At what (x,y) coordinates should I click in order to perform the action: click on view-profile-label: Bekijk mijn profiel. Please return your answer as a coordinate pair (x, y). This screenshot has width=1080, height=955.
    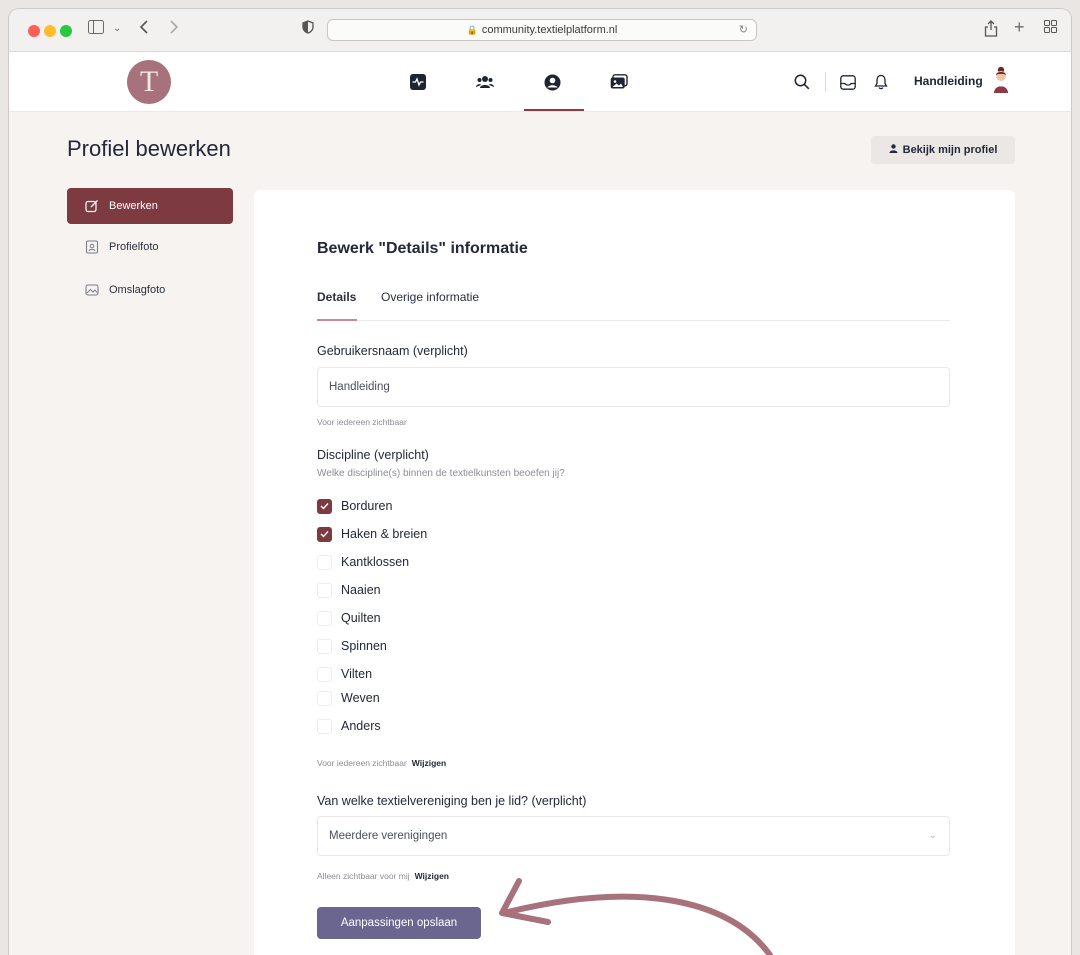
    Looking at the image, I should click on (950, 150).